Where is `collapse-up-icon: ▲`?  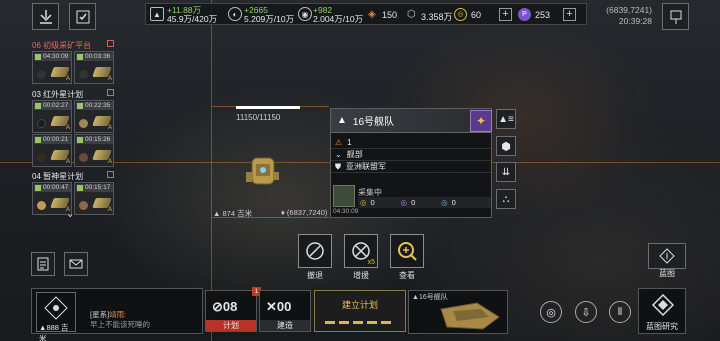 collapse-up-icon: ▲ is located at coordinates (342, 120).